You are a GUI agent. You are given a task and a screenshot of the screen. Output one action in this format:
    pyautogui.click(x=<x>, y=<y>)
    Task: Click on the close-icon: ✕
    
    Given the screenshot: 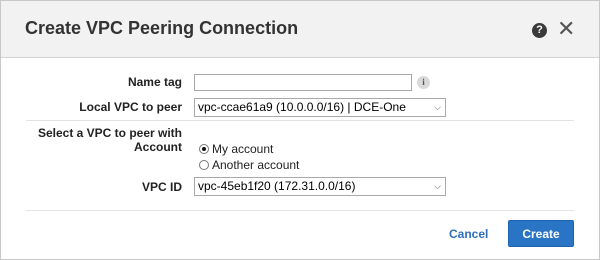 What is the action you would take?
    pyautogui.click(x=566, y=29)
    